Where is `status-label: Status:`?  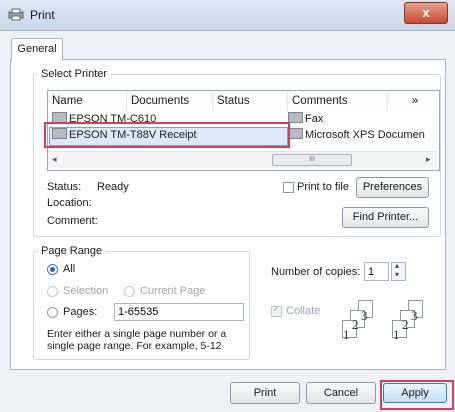 status-label: Status: is located at coordinates (64, 187).